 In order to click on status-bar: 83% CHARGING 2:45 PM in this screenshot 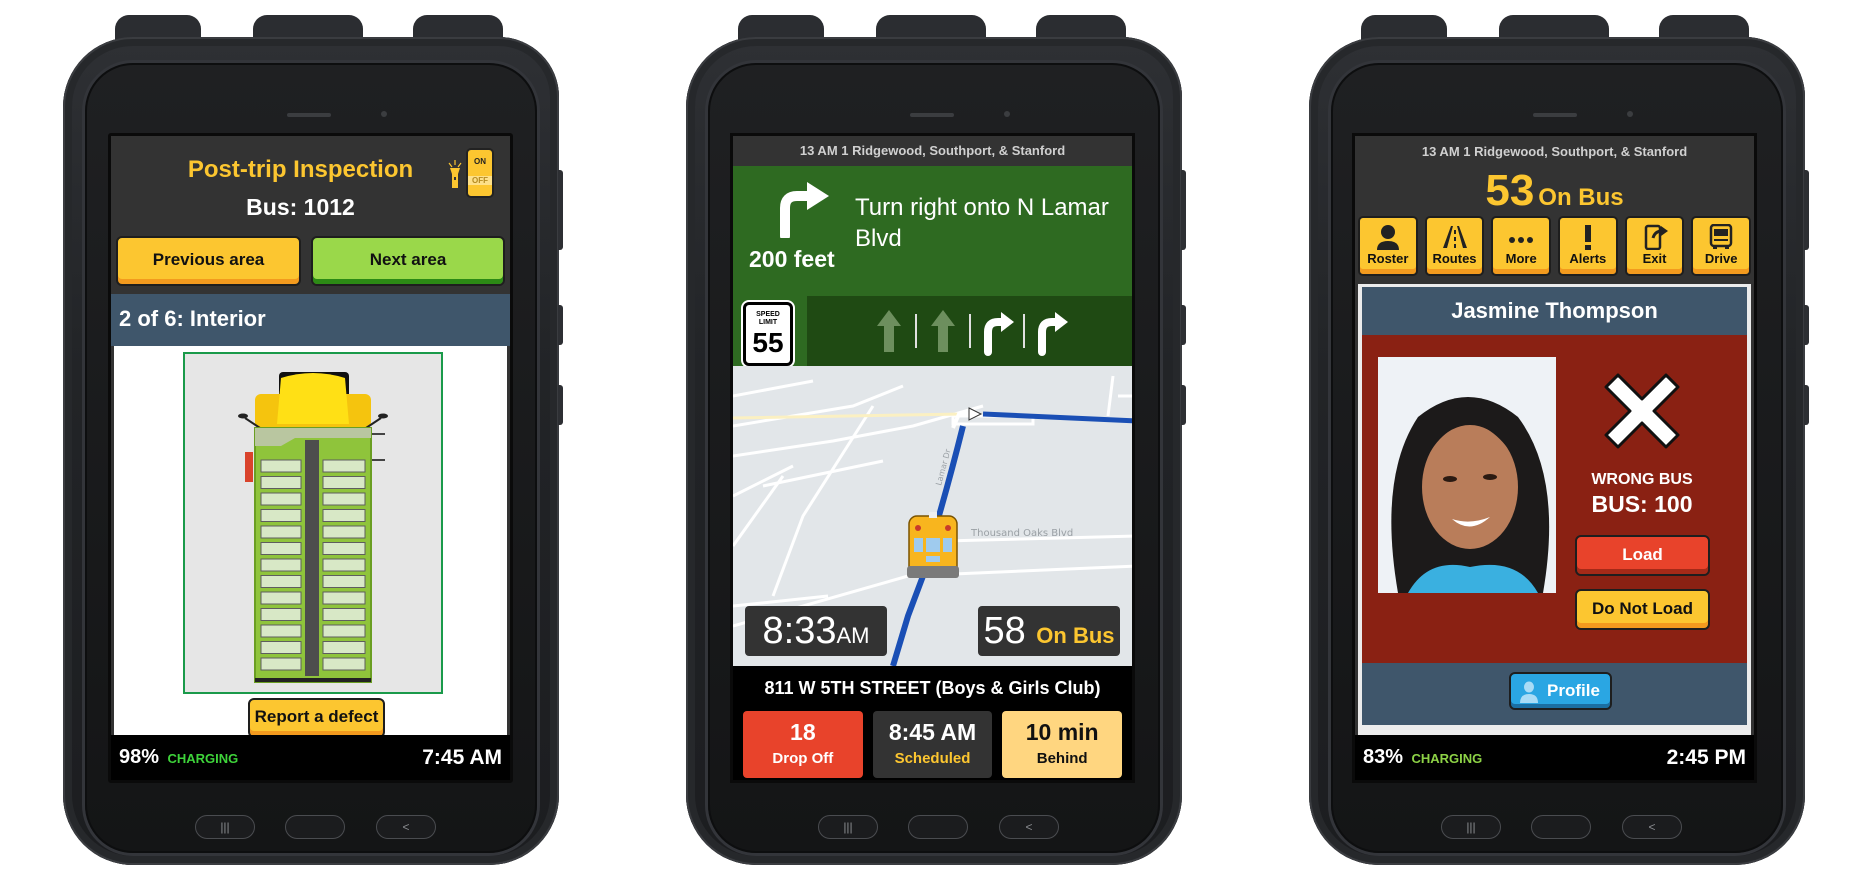, I will do `click(1554, 757)`.